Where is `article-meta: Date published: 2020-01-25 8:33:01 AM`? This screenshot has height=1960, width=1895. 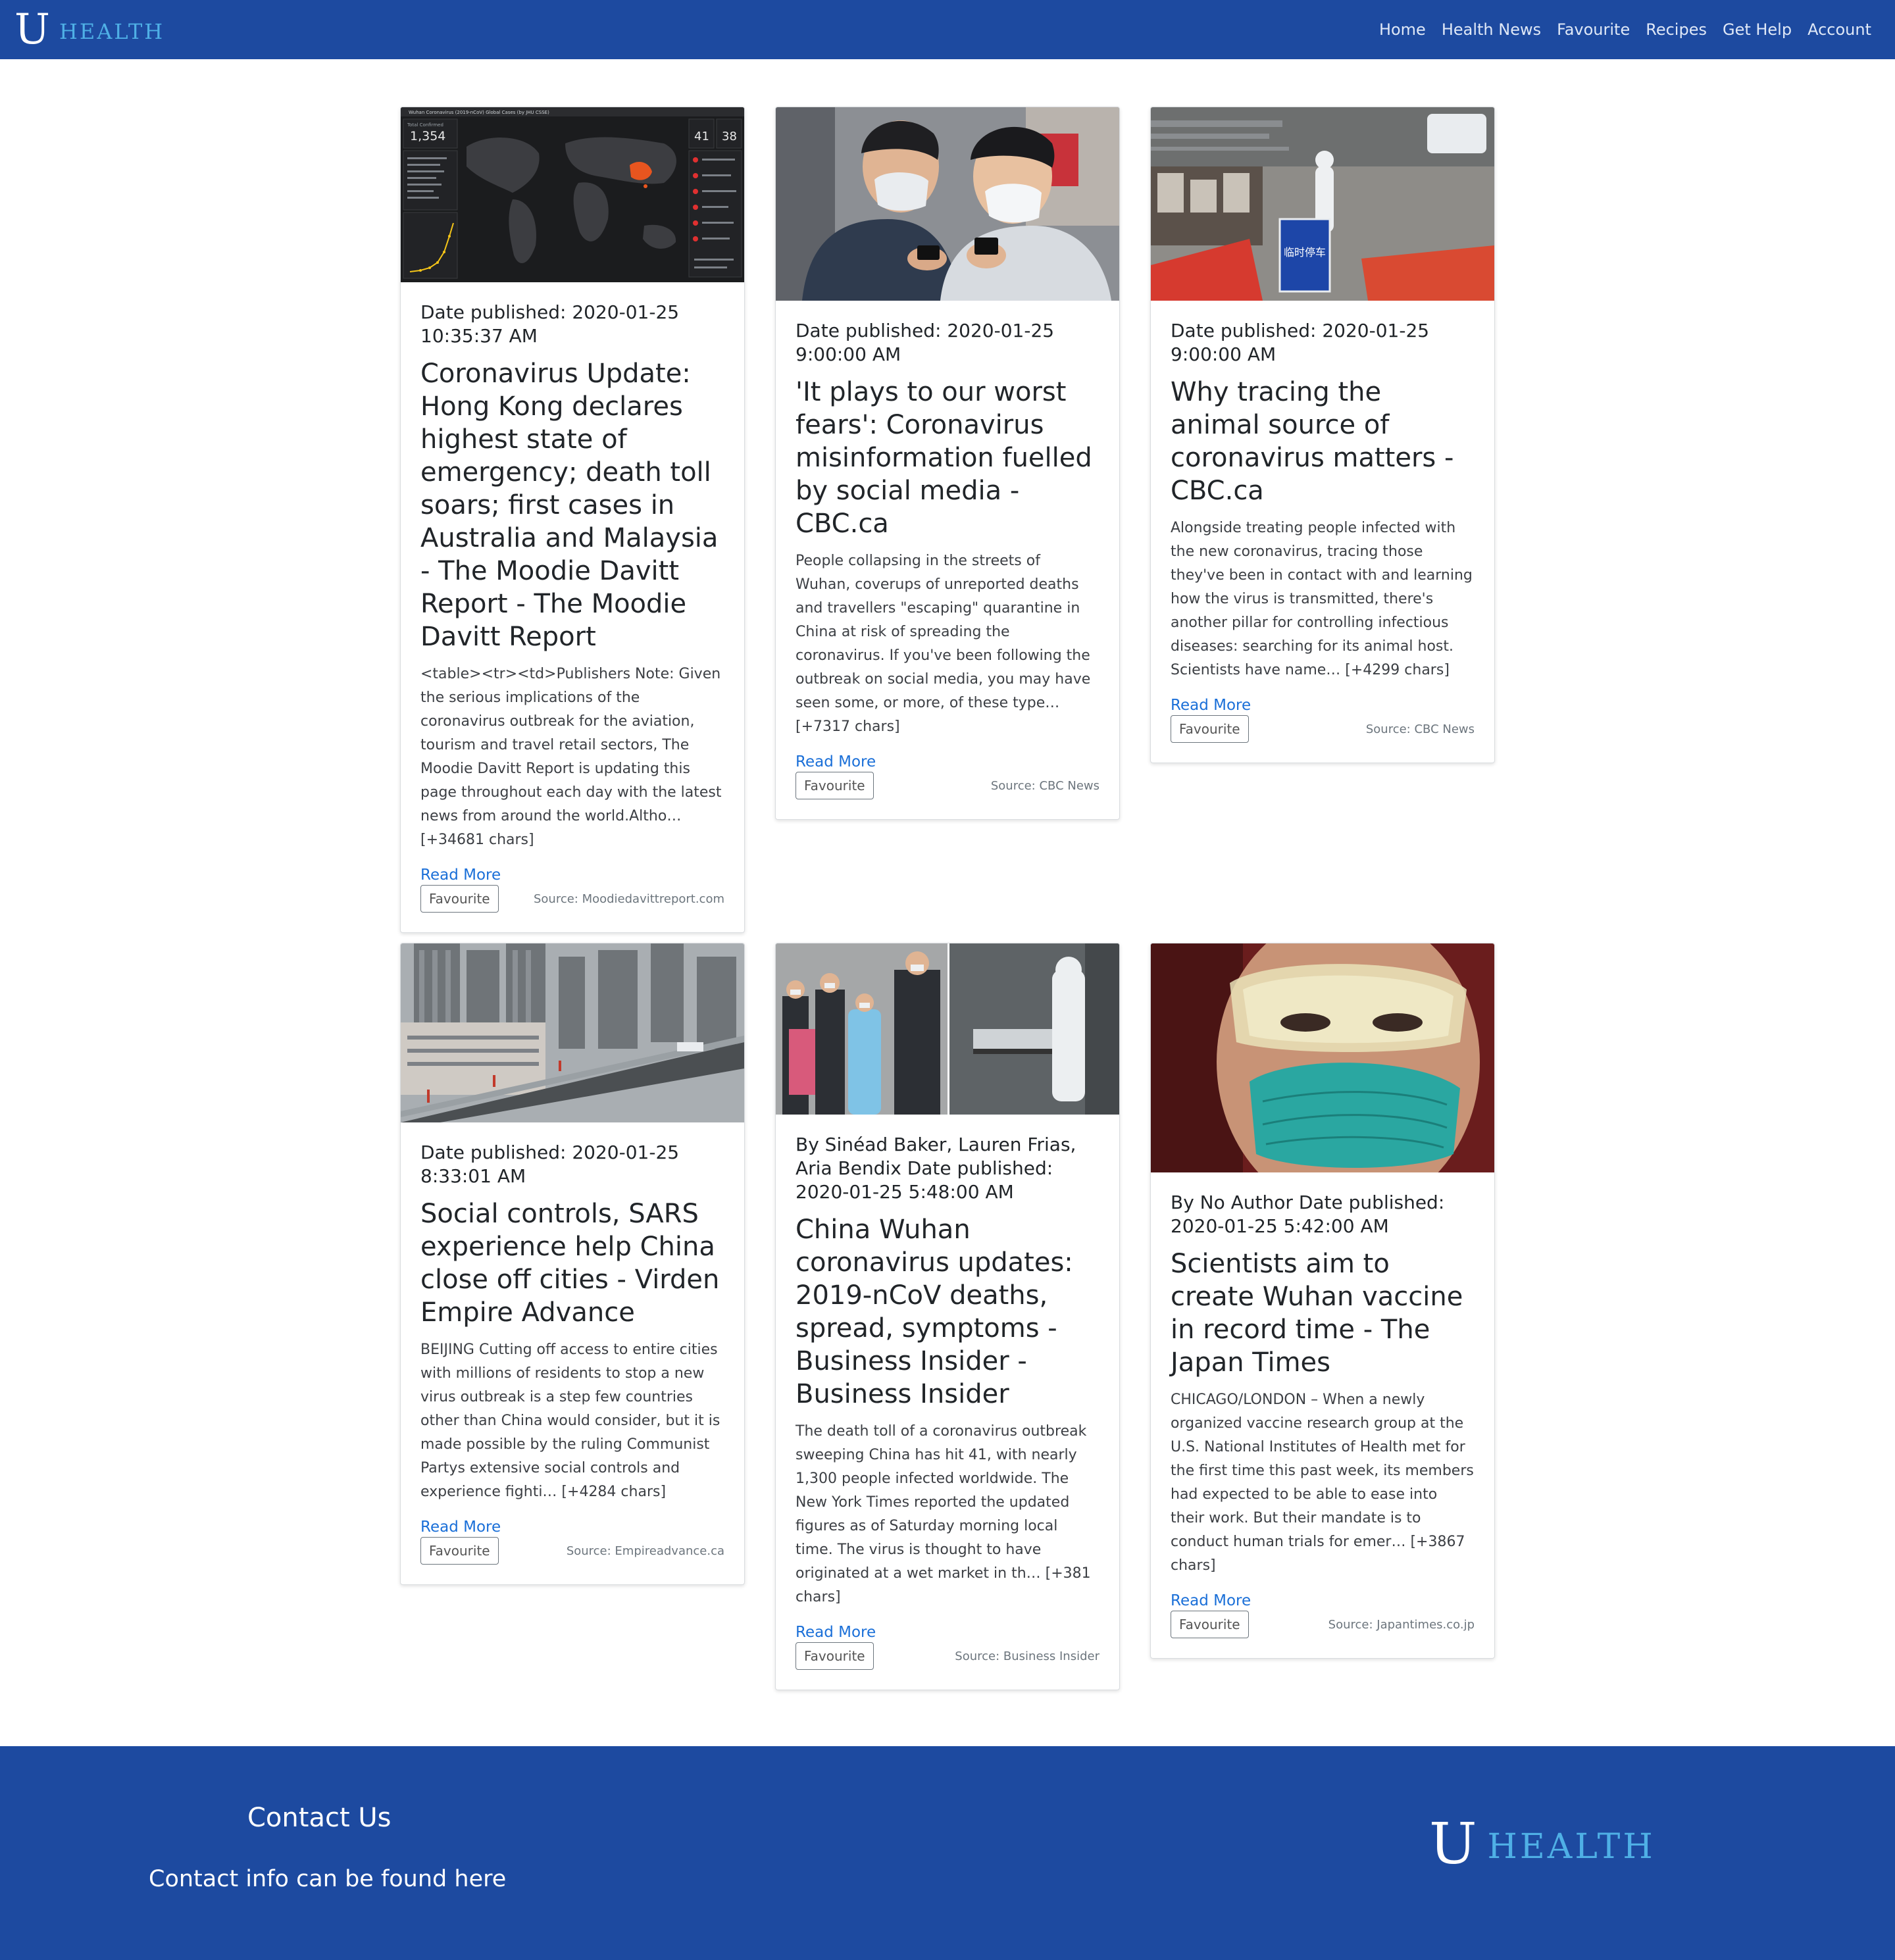 article-meta: Date published: 2020-01-25 8:33:01 AM is located at coordinates (550, 1164).